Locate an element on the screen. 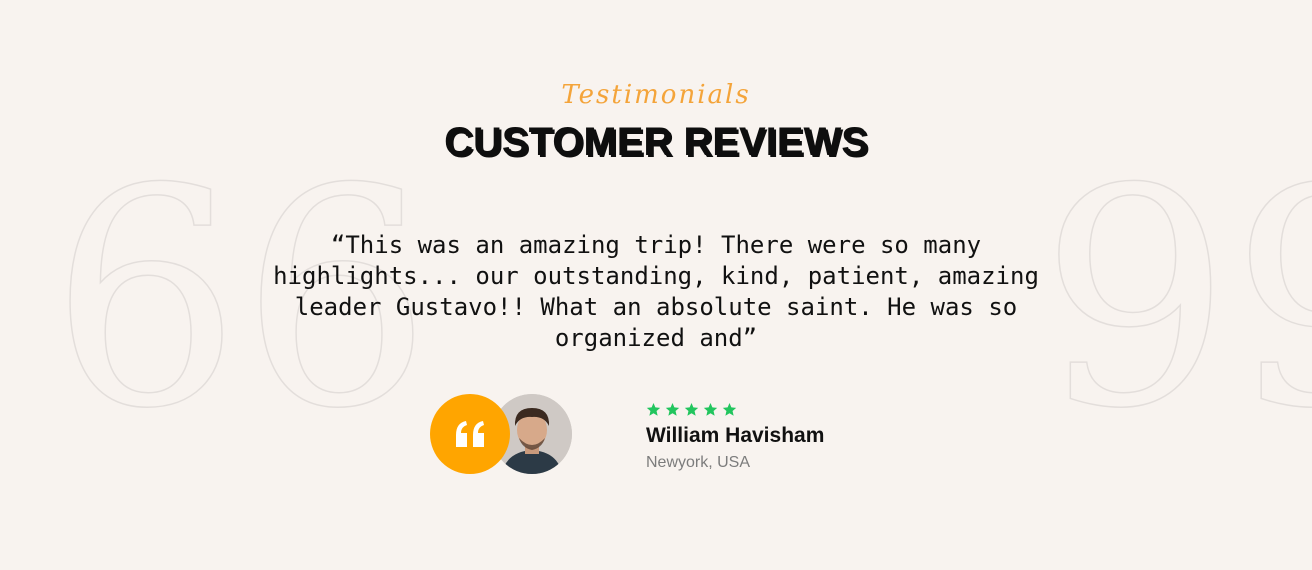 This screenshot has width=1312, height=570. author-name: William Havisham is located at coordinates (735, 435).